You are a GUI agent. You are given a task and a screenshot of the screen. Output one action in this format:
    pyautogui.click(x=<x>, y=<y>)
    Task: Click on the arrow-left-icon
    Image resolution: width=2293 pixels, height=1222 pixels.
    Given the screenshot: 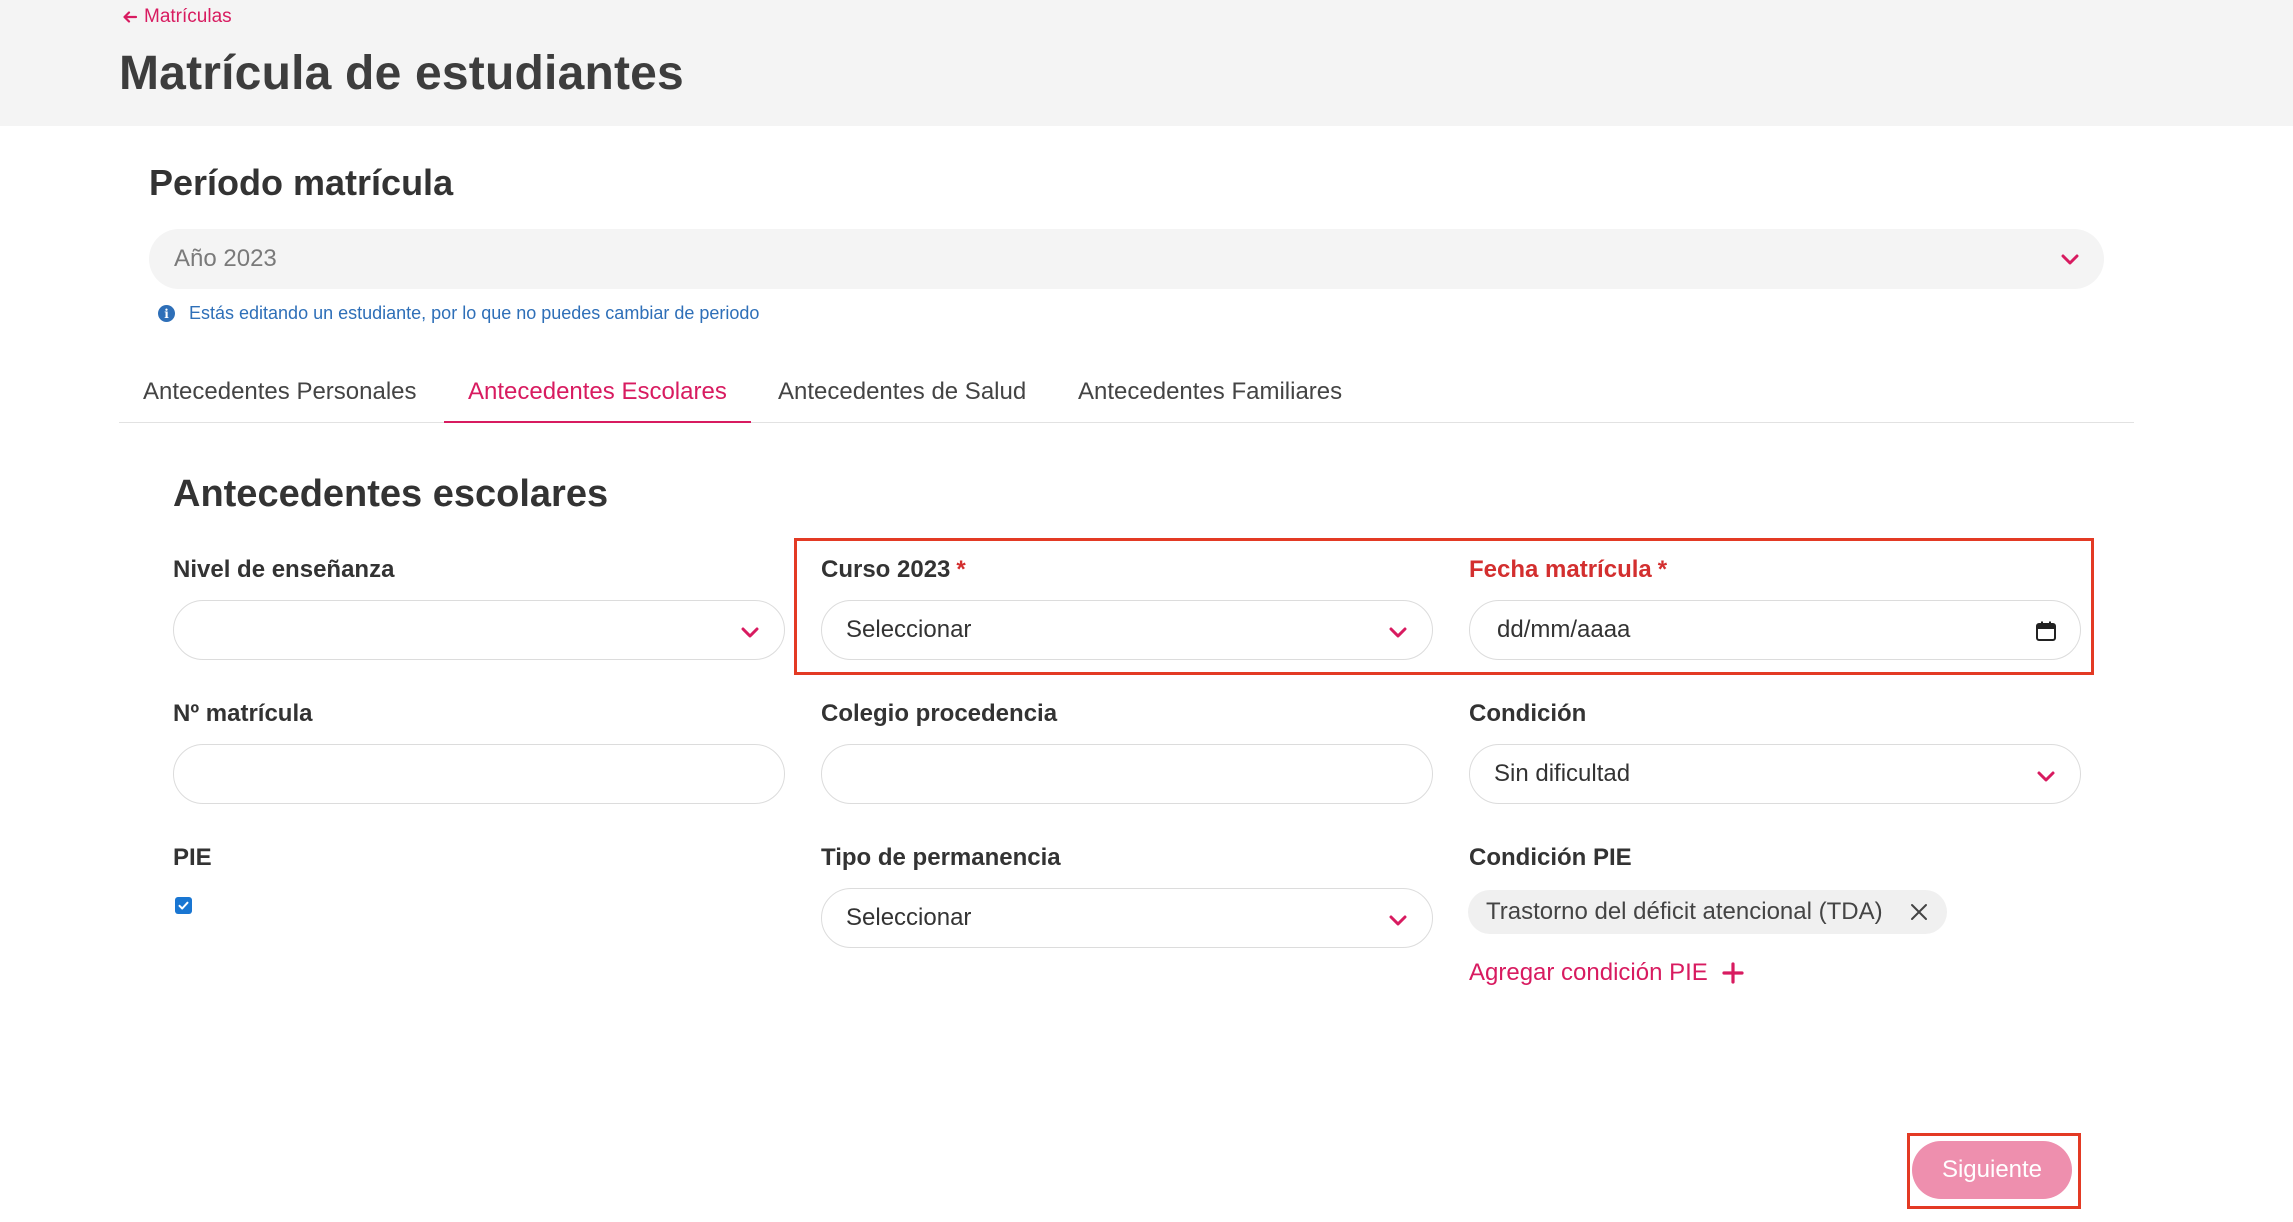 What is the action you would take?
    pyautogui.click(x=130, y=17)
    